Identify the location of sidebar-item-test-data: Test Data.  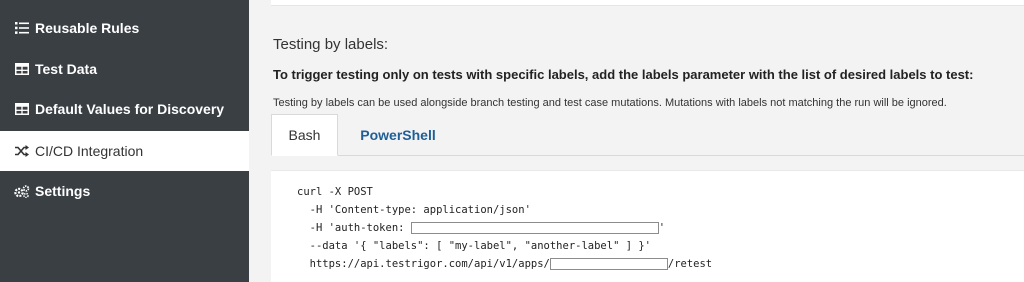
(124, 69).